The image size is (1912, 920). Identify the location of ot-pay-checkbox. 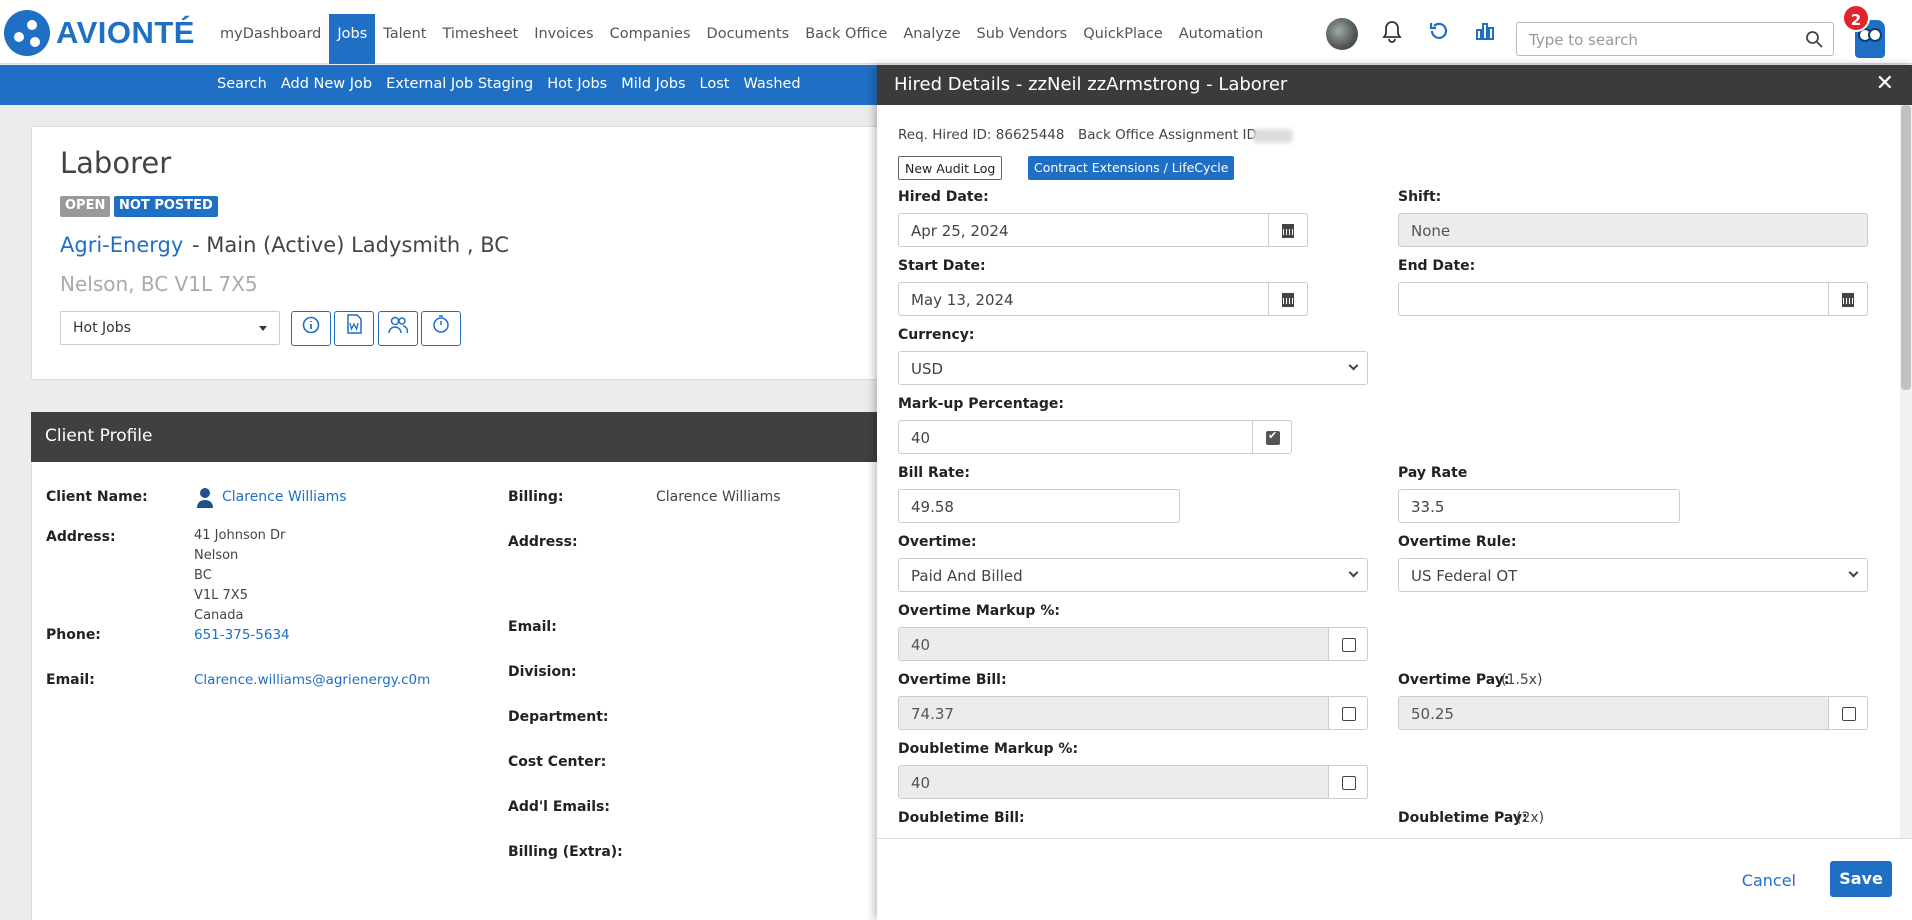
(1848, 713).